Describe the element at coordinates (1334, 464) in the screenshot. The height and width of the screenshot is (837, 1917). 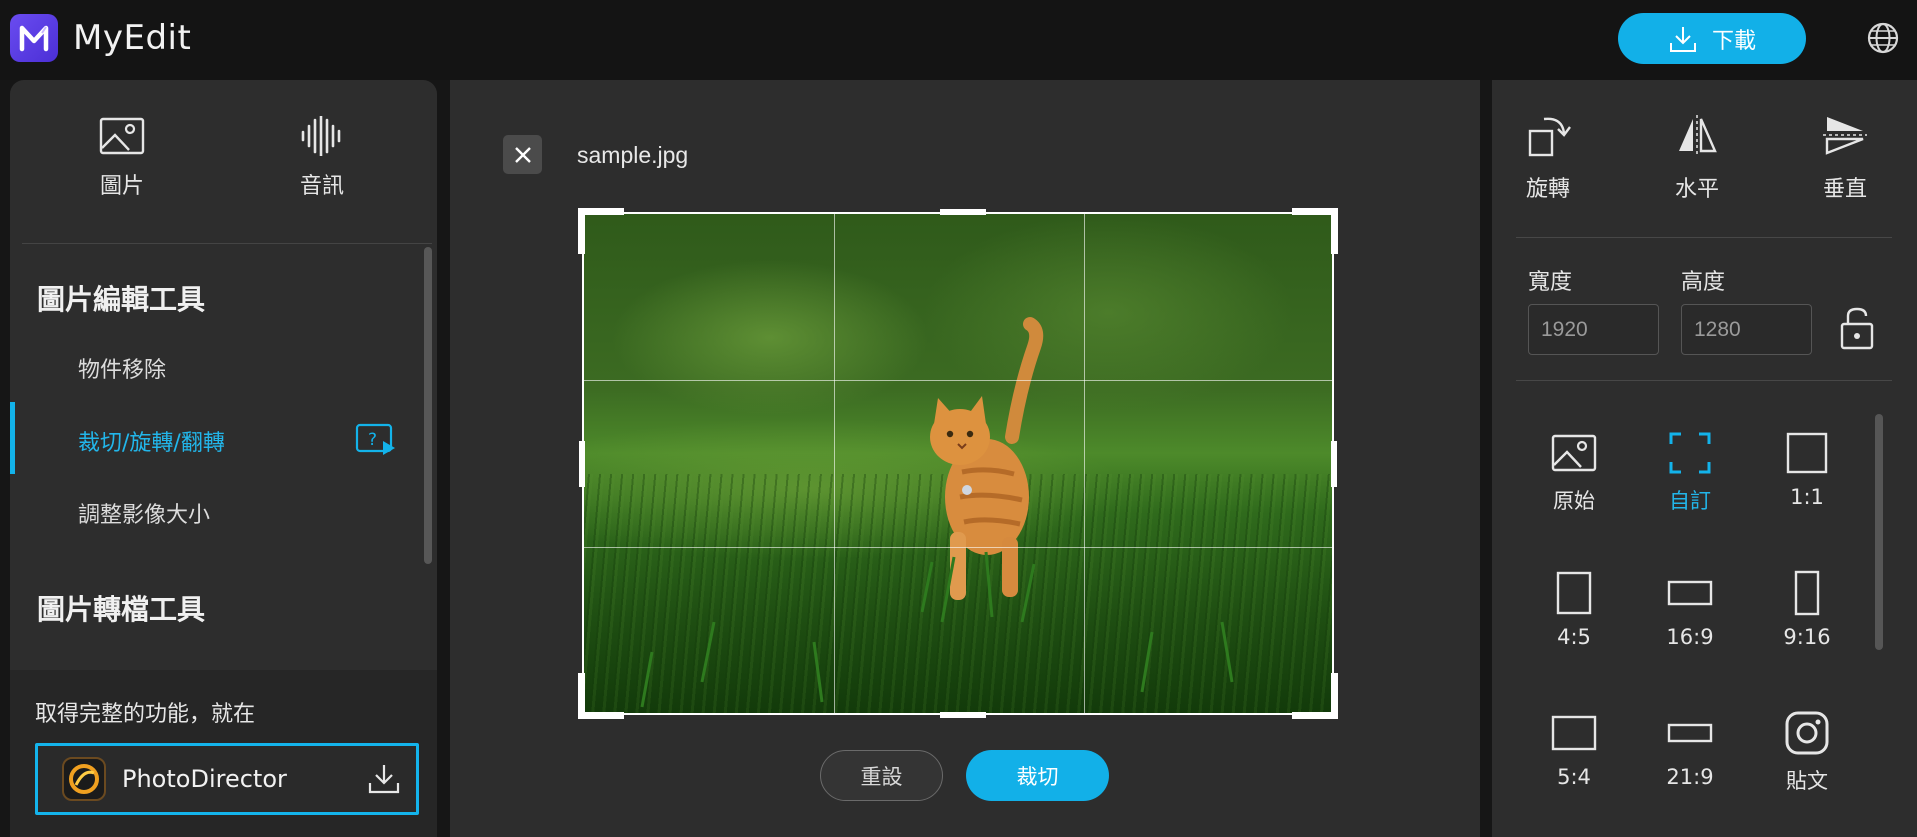
I see `crop-handle-right` at that location.